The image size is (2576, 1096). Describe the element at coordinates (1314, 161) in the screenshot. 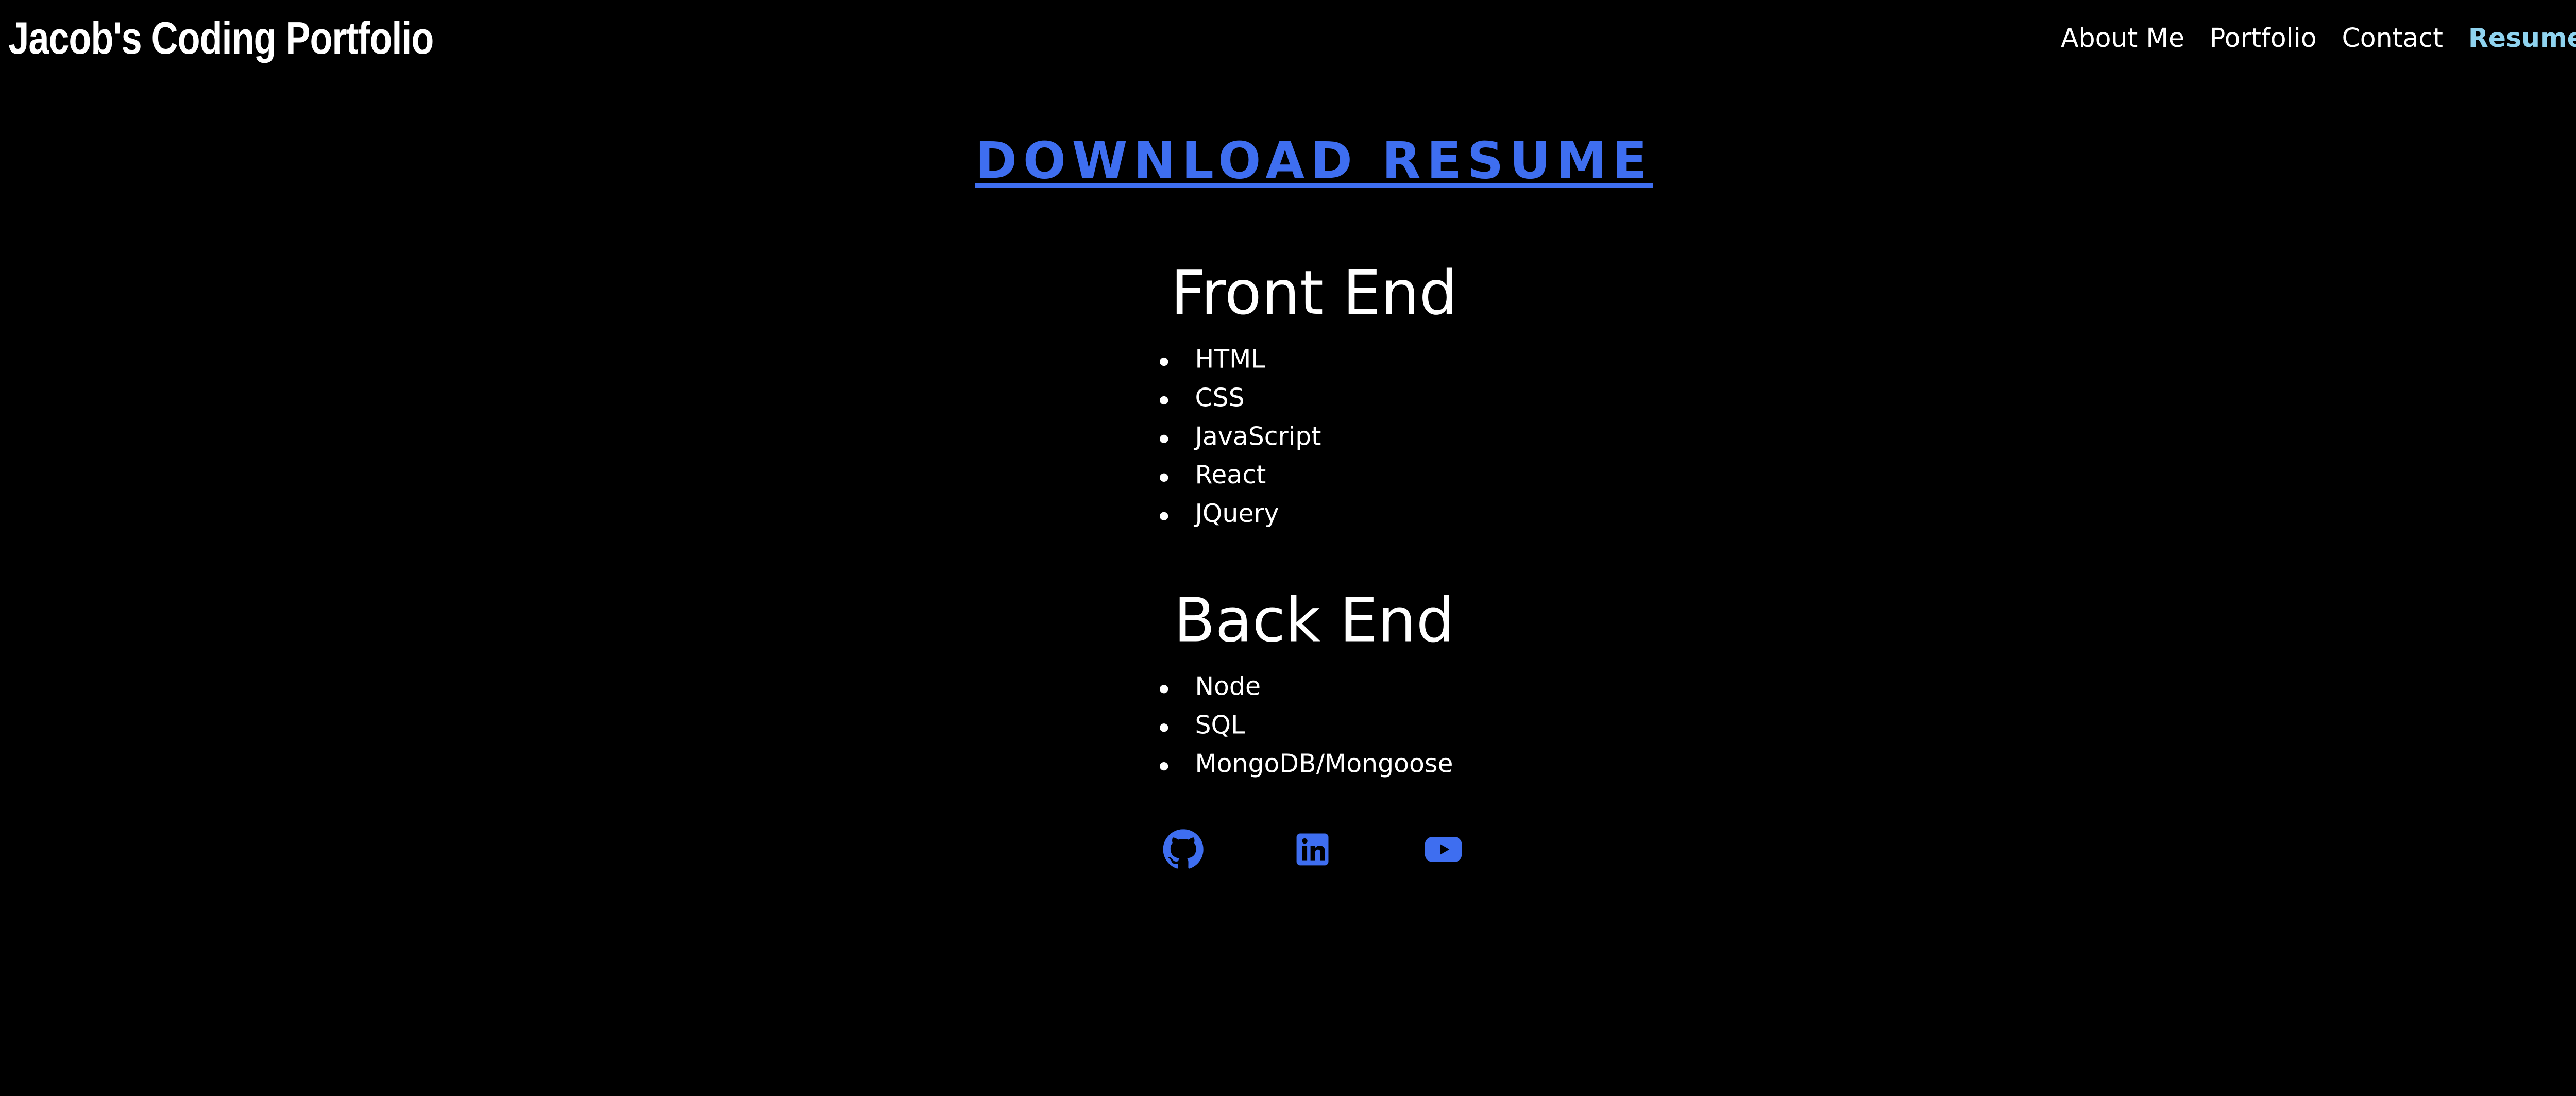

I see `download-resume-link: DOWNLOAD RESUME` at that location.